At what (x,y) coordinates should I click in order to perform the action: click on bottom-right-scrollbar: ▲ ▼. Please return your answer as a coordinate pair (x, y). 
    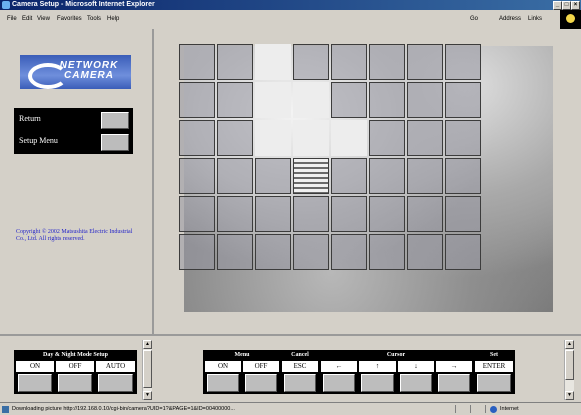
    Looking at the image, I should click on (569, 370).